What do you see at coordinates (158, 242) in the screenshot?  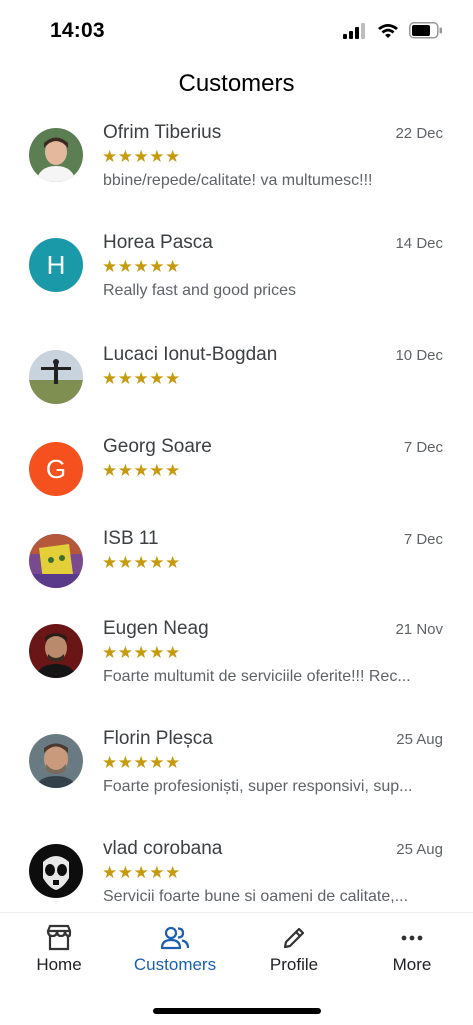 I see `reviewer-name: Horea Pasca` at bounding box center [158, 242].